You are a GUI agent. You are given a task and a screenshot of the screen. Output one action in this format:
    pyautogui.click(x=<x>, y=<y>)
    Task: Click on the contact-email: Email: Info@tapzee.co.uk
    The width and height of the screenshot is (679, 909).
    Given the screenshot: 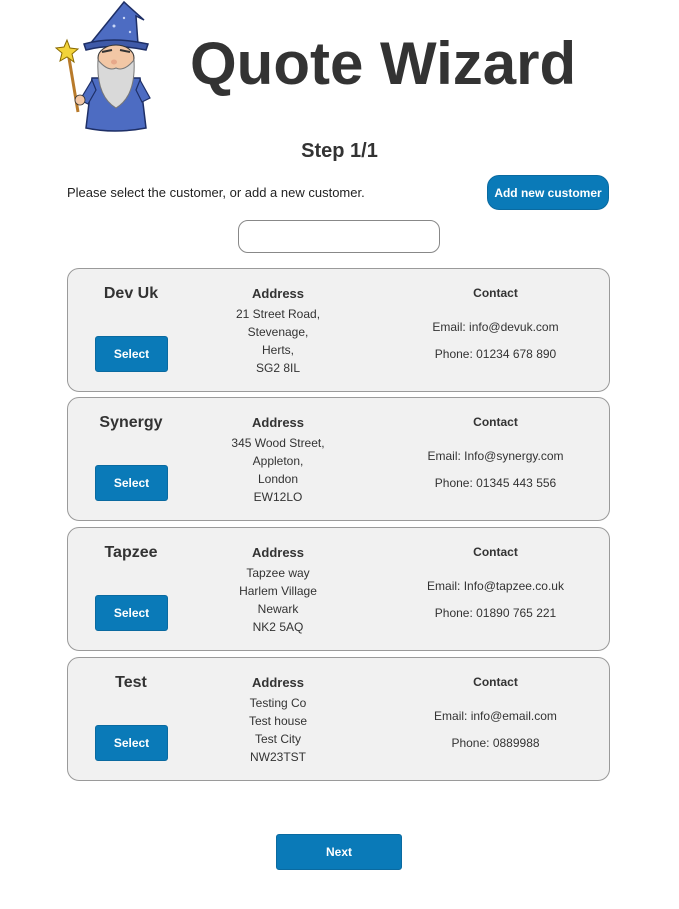 What is the action you would take?
    pyautogui.click(x=495, y=586)
    